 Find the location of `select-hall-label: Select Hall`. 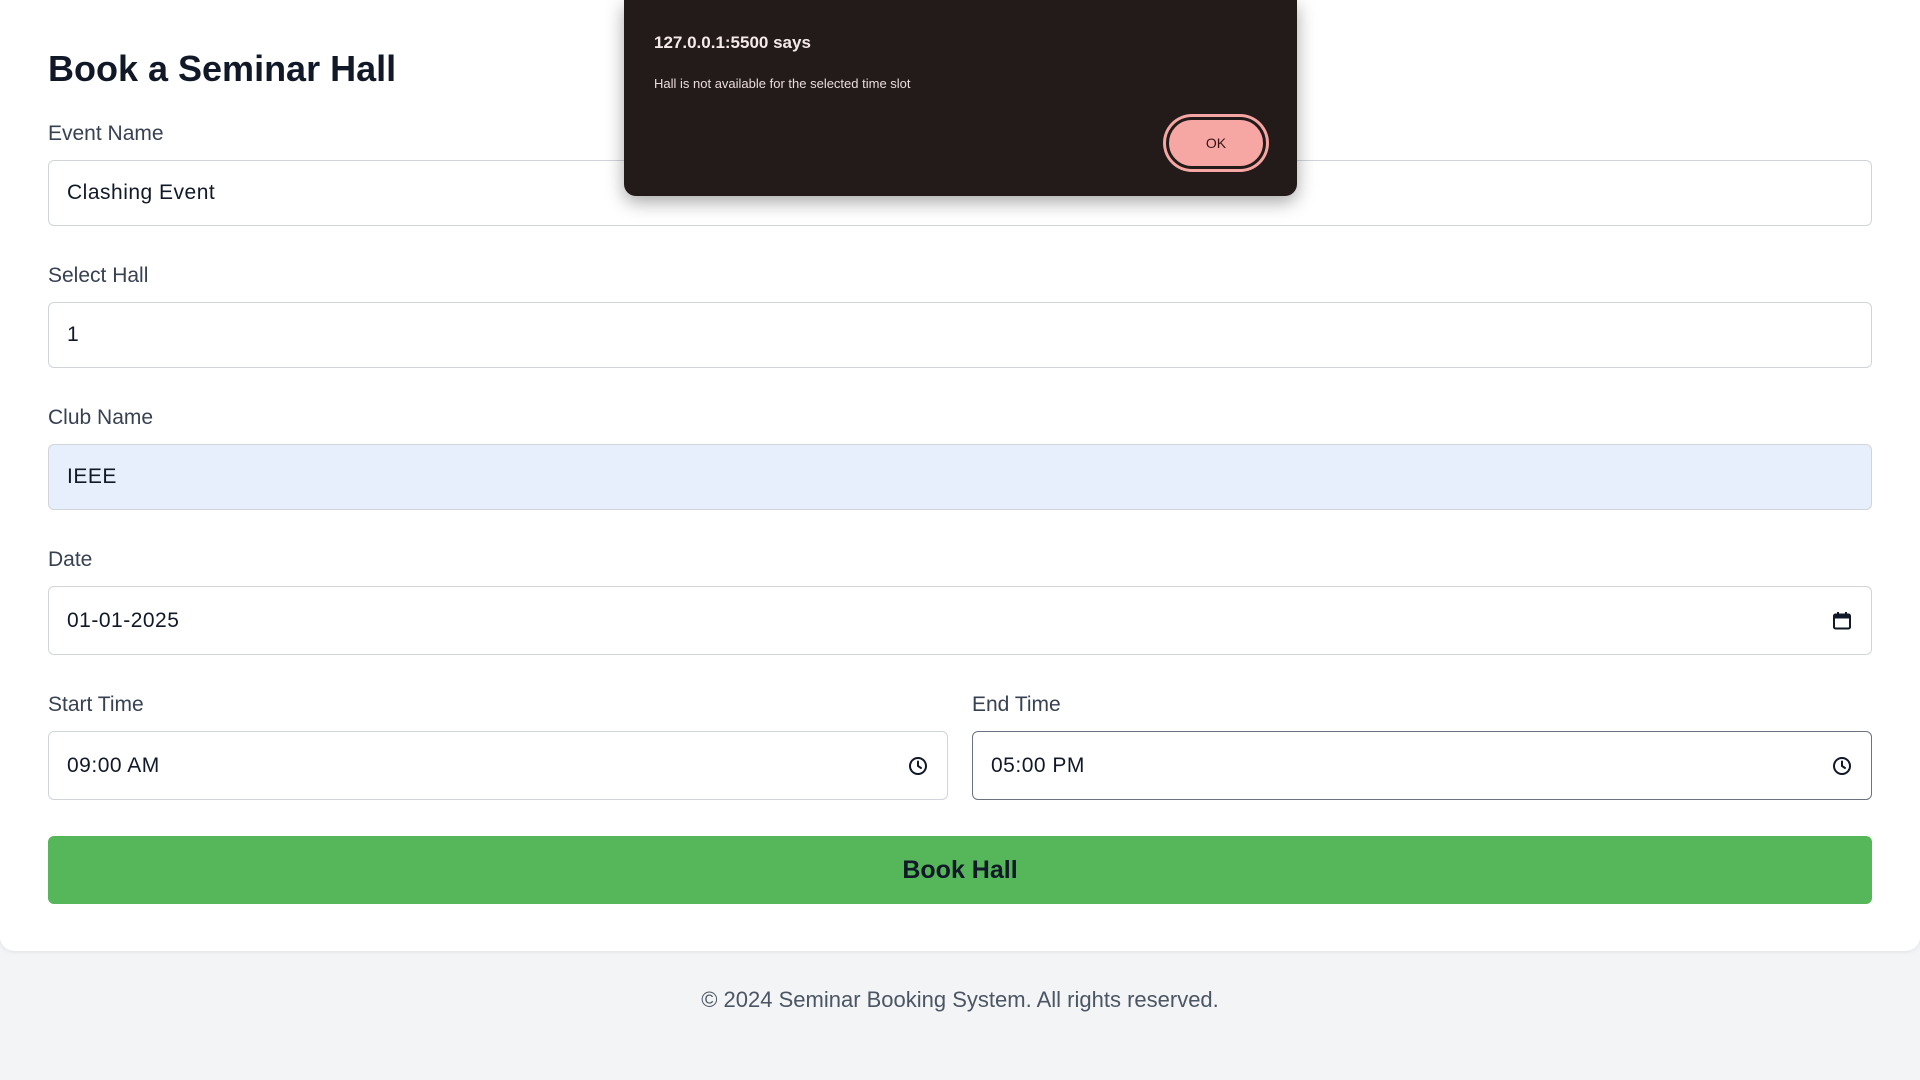

select-hall-label: Select Hall is located at coordinates (98, 275).